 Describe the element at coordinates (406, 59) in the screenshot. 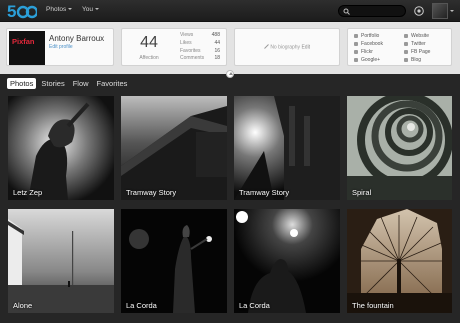

I see `blog-icon` at that location.